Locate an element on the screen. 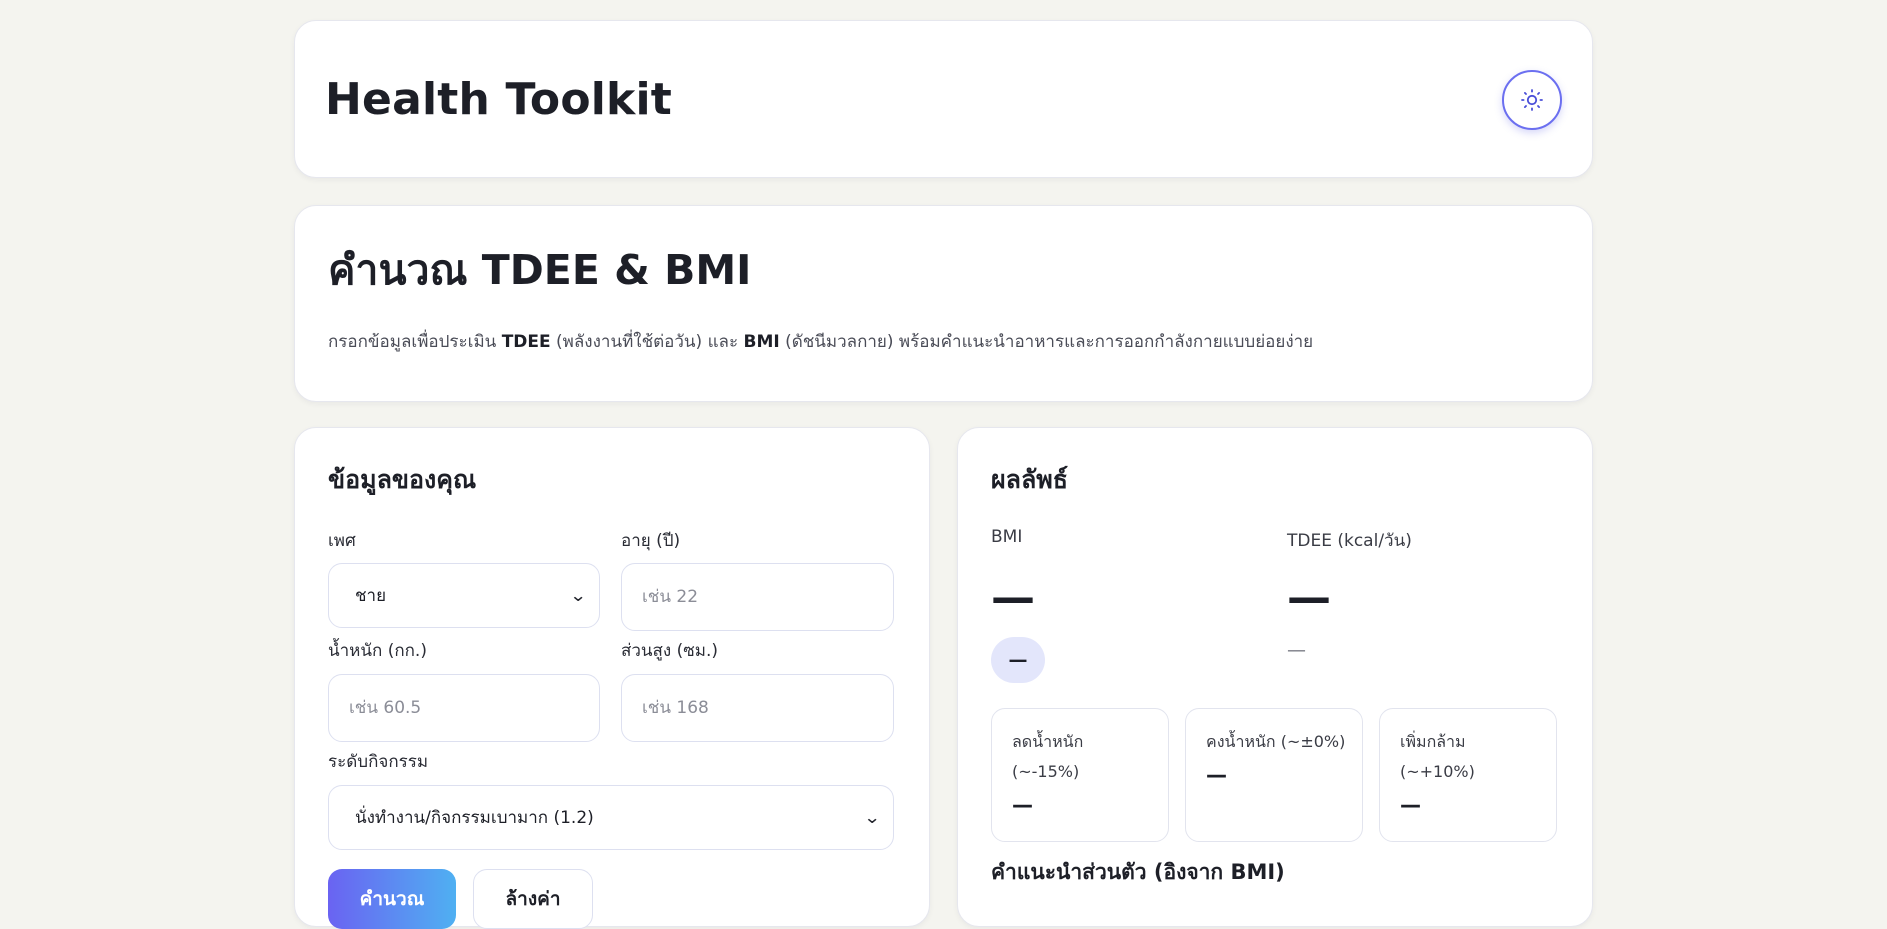  theme-toggle-button is located at coordinates (1532, 100).